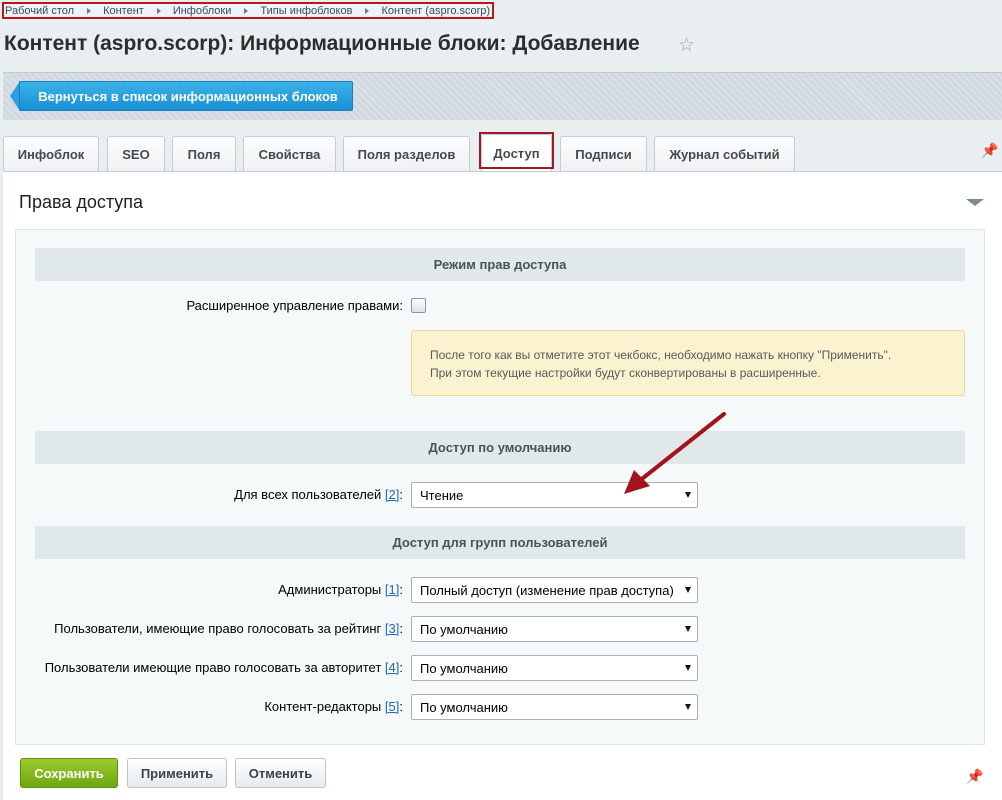  Describe the element at coordinates (547, 590) in the screenshot. I see `select-value: Полный доступ (изменение прав доступа)` at that location.